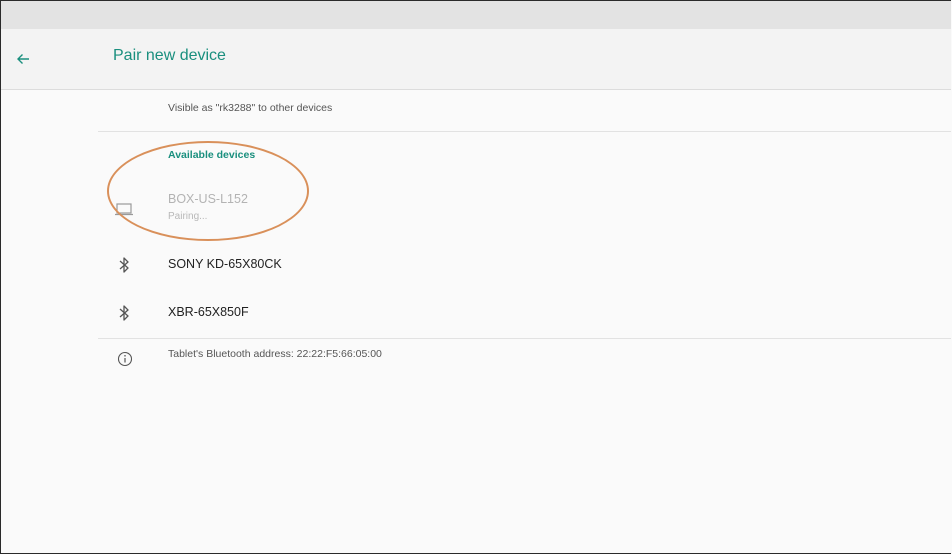 This screenshot has width=952, height=554. I want to click on available-devices-header: Available devices, so click(212, 155).